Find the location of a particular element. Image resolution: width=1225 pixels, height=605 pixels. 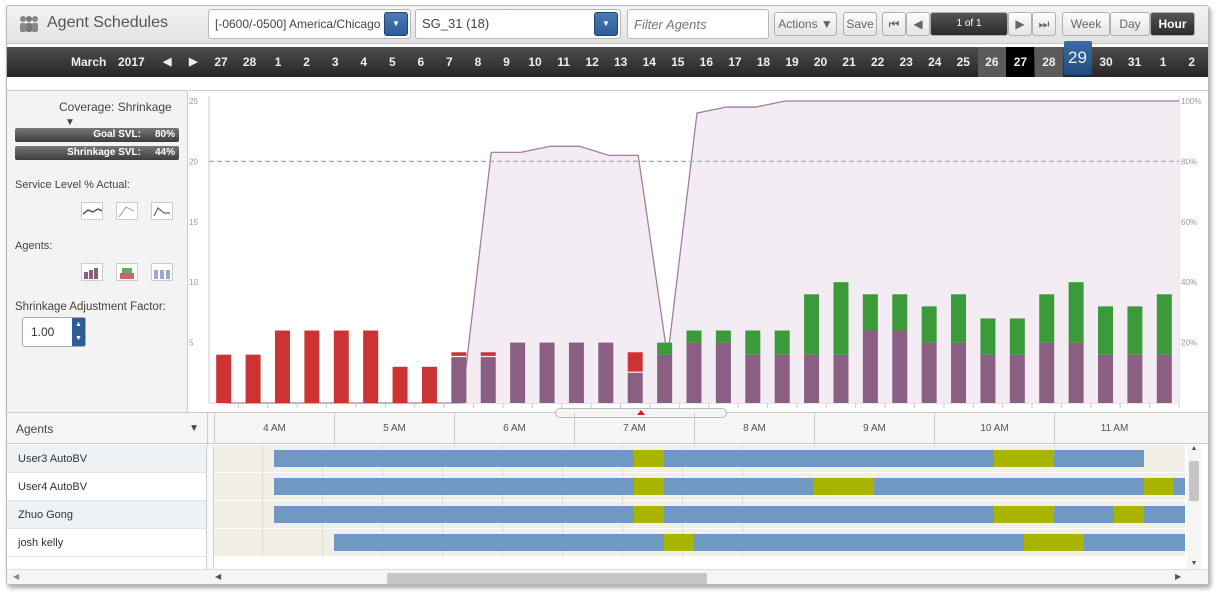

hour-header: 8 AM is located at coordinates (754, 429).